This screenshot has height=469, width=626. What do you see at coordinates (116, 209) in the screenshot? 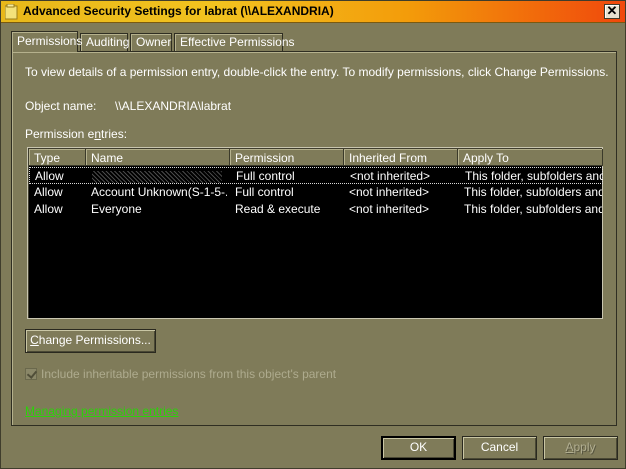
I see `cell-name: Everyone` at bounding box center [116, 209].